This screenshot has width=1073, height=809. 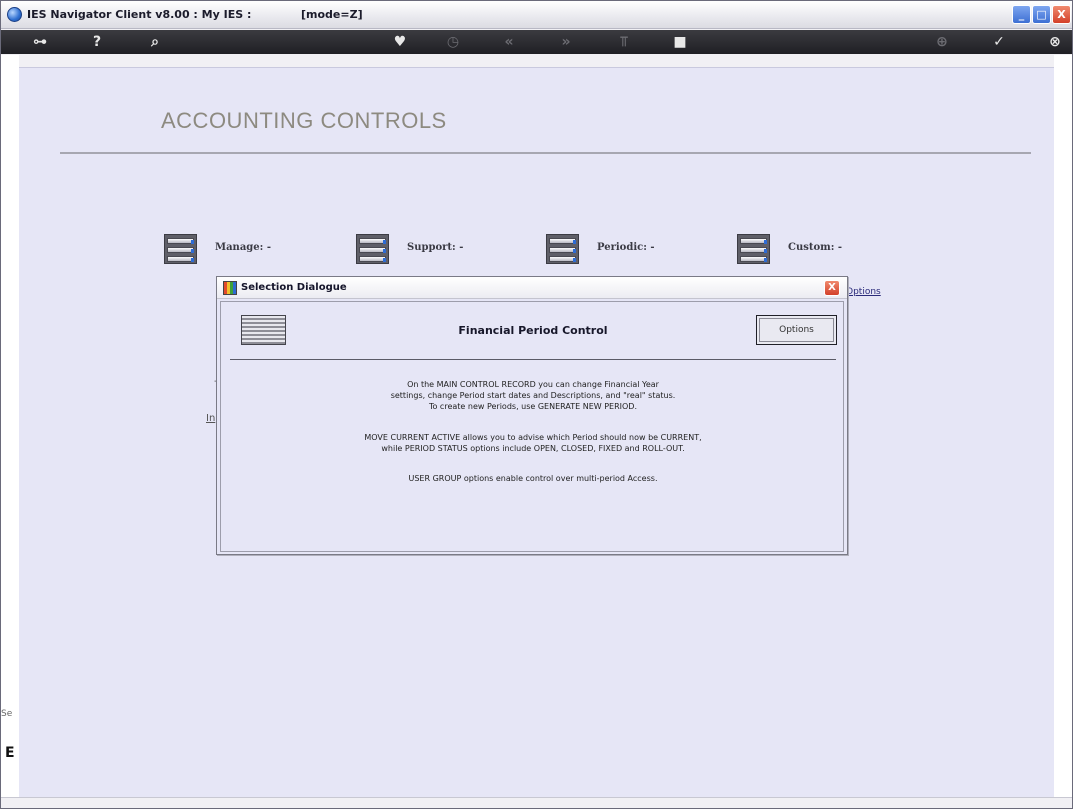 What do you see at coordinates (863, 292) in the screenshot?
I see `options-link: Options` at bounding box center [863, 292].